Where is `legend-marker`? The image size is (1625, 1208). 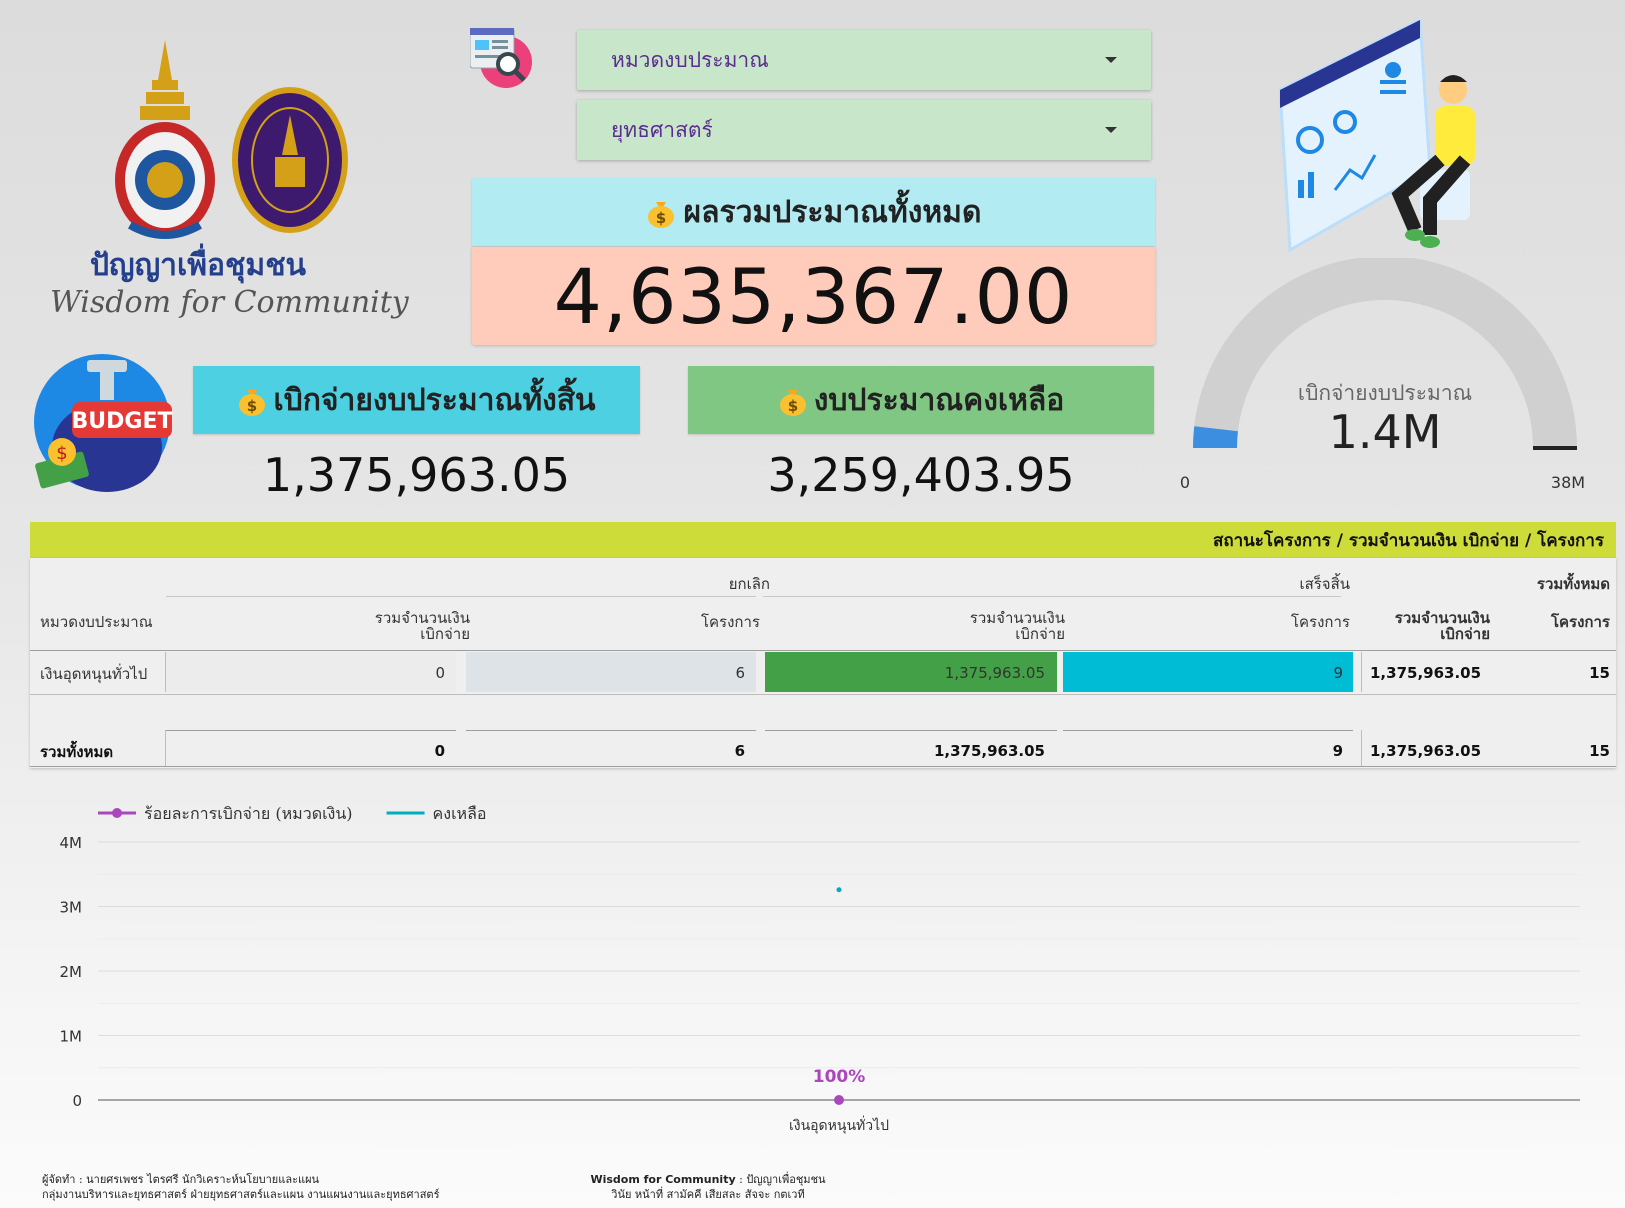 legend-marker is located at coordinates (117, 813).